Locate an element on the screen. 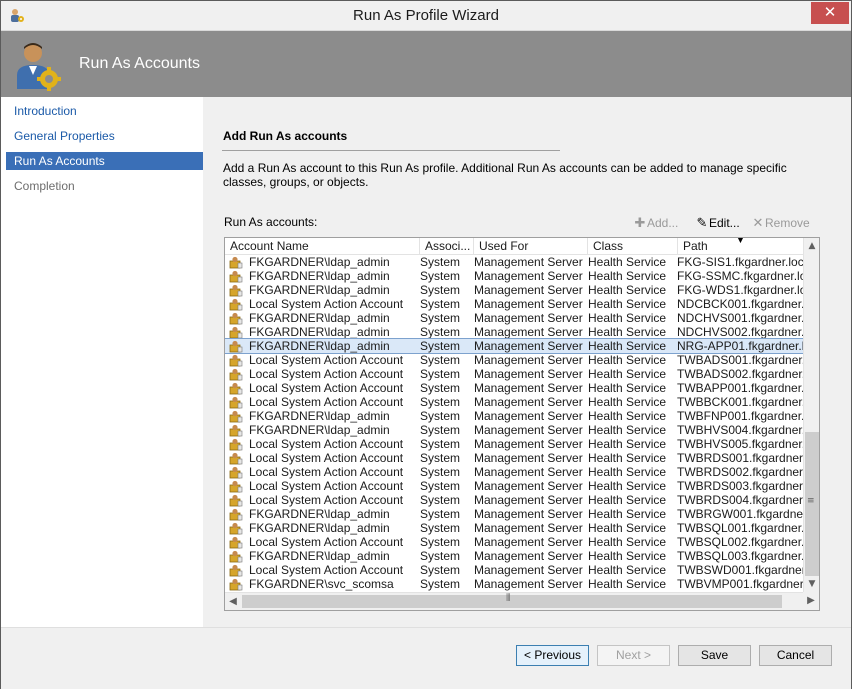  wizard-banner: Run As Accounts is located at coordinates (426, 64).